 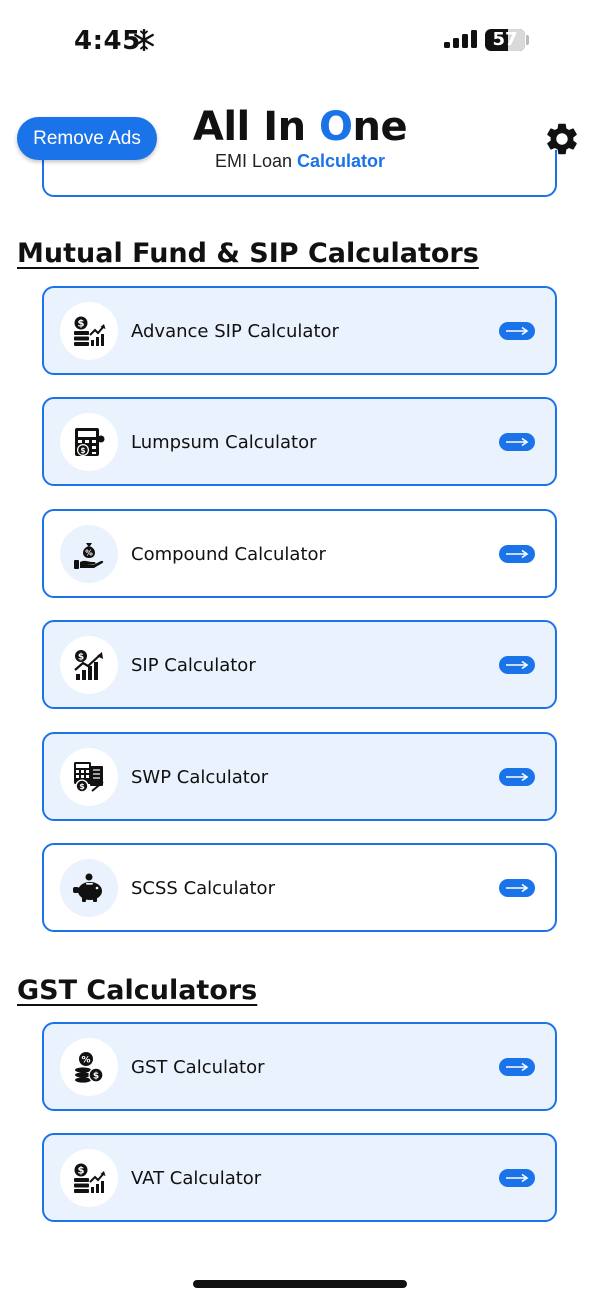 I want to click on battery-icon: 57, so click(x=505, y=40).